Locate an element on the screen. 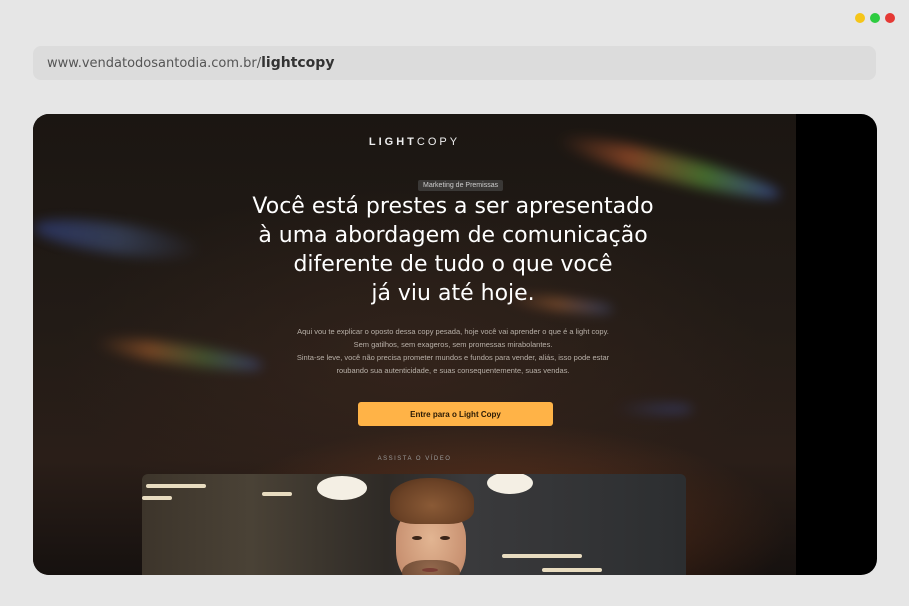  address-domain: www.vendatodosantodia.com.br/ is located at coordinates (154, 63).